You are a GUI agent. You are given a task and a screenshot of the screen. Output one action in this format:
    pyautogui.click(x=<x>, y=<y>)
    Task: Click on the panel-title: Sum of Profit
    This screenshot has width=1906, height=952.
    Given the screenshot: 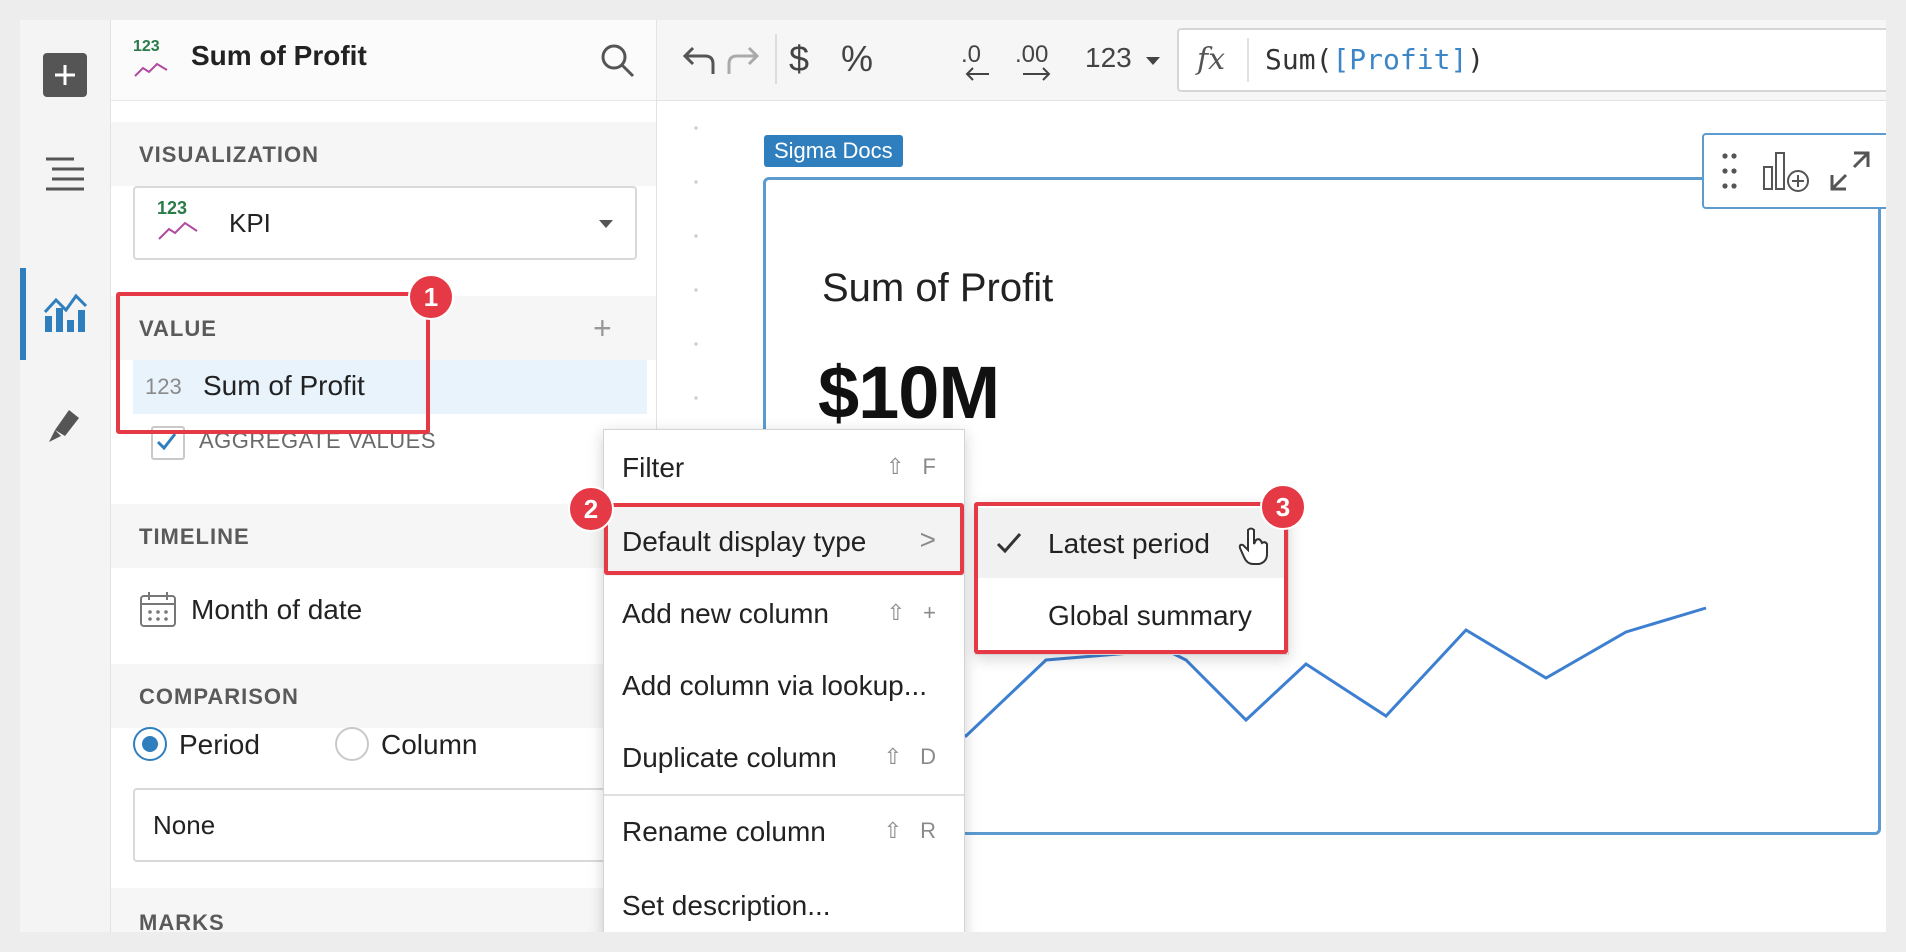 What is the action you would take?
    pyautogui.click(x=279, y=55)
    